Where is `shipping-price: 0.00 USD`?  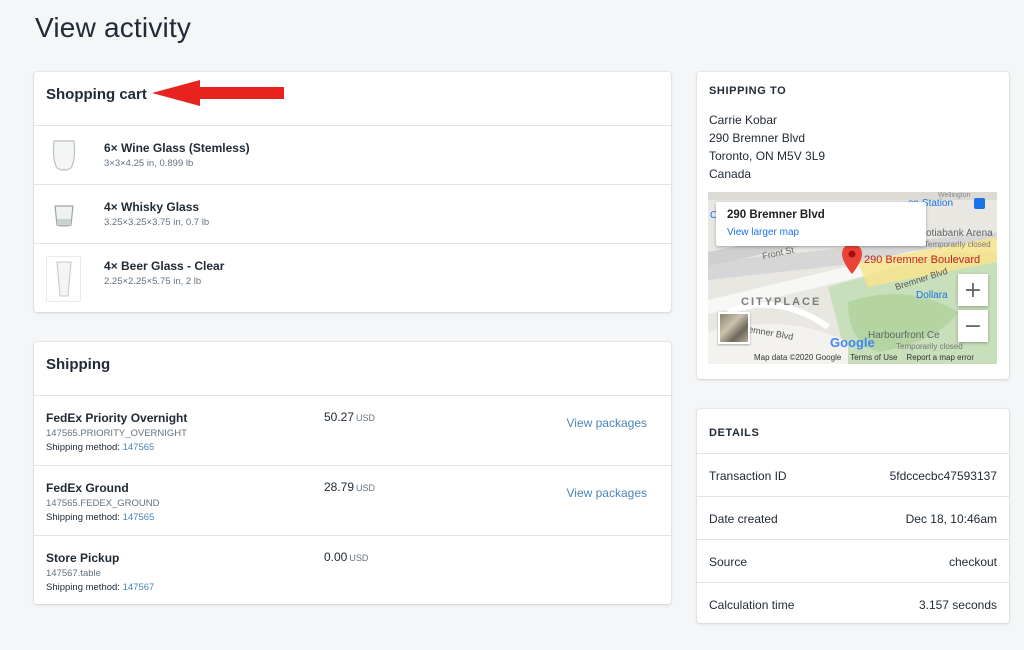
shipping-price: 0.00 USD is located at coordinates (346, 557).